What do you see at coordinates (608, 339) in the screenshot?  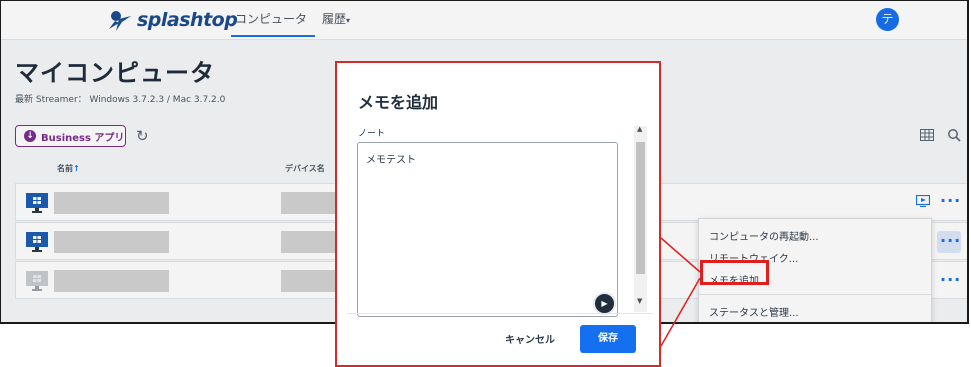 I see `save-button: 保存` at bounding box center [608, 339].